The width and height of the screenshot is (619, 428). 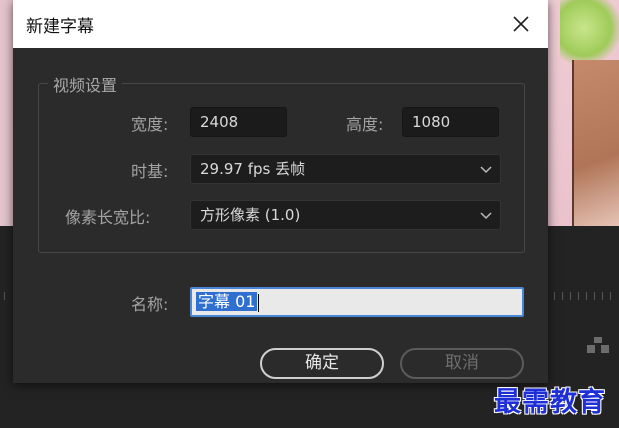 What do you see at coordinates (150, 124) in the screenshot?
I see `width-label: 宽度:` at bounding box center [150, 124].